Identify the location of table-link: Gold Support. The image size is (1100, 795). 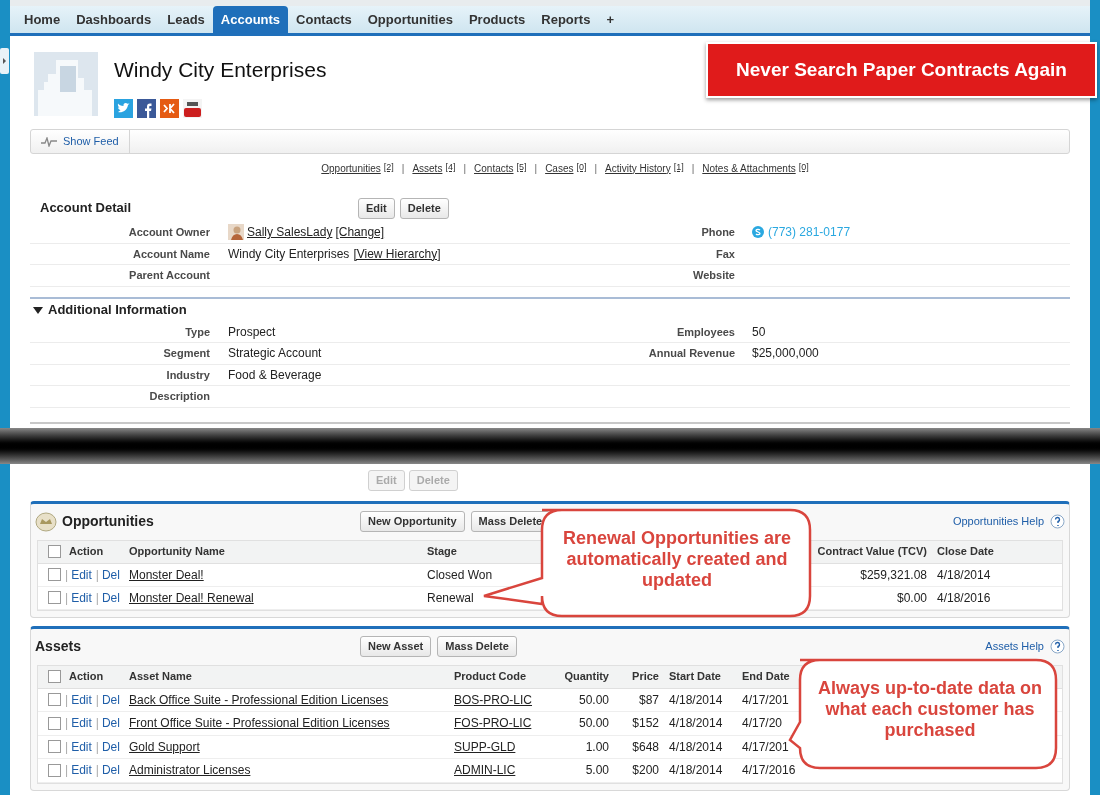
(286, 746).